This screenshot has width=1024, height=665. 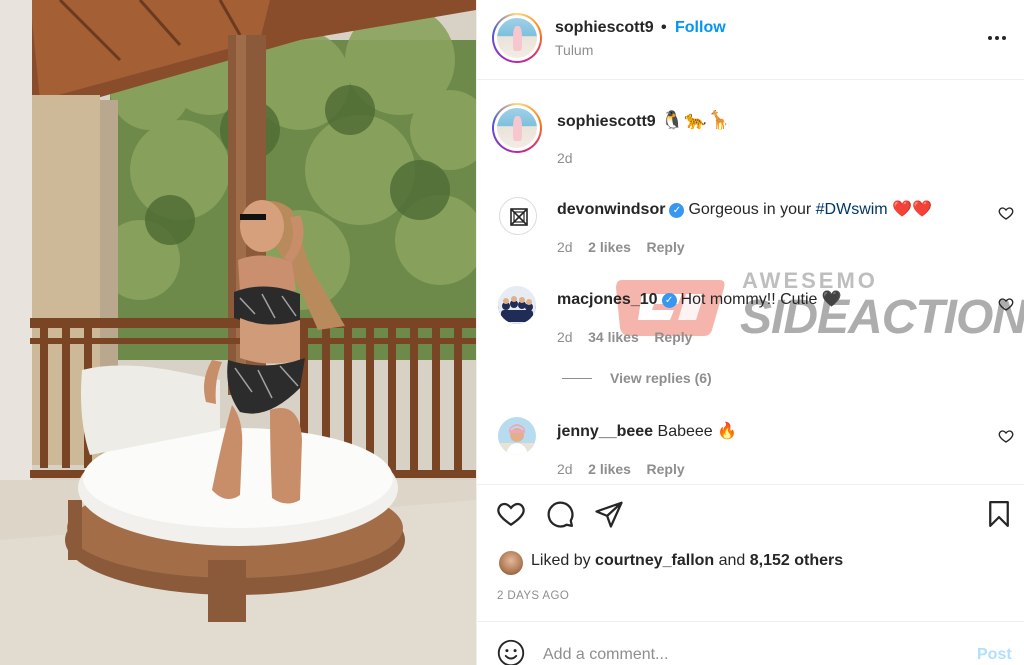 I want to click on save-bookmark-icon, so click(x=999, y=514).